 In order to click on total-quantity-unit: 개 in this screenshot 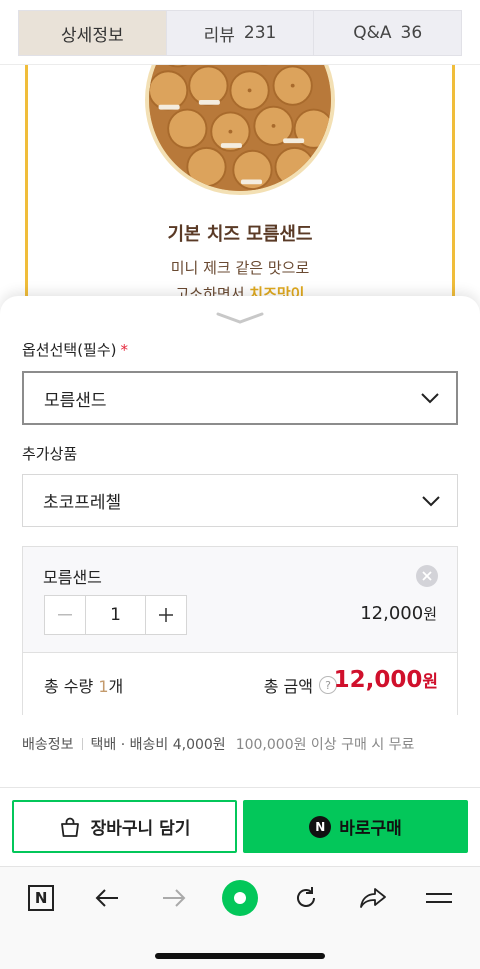, I will do `click(116, 686)`.